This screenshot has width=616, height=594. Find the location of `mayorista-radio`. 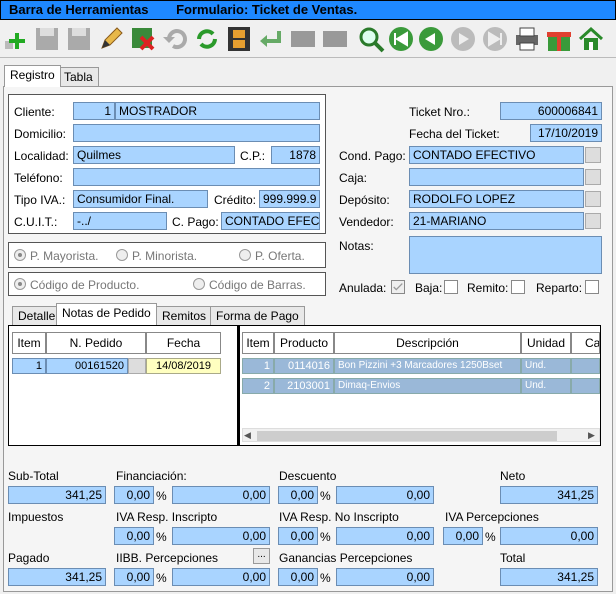

mayorista-radio is located at coordinates (20, 255).